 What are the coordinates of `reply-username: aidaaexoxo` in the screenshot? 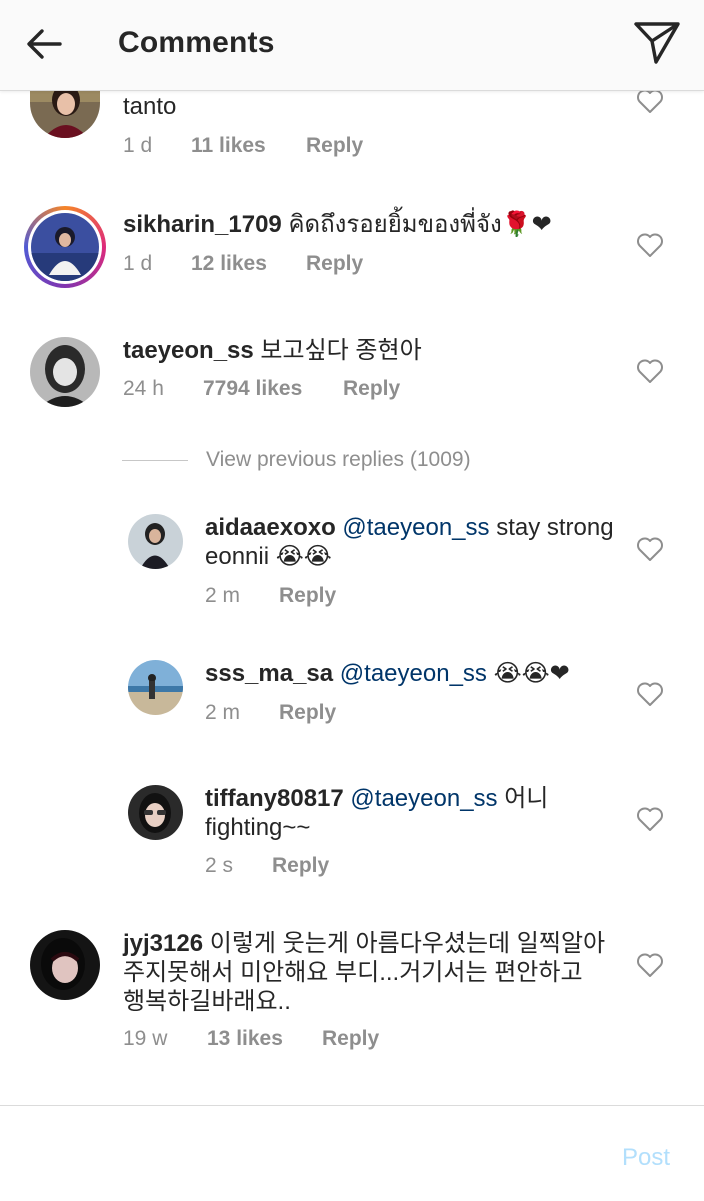 It's located at (270, 527).